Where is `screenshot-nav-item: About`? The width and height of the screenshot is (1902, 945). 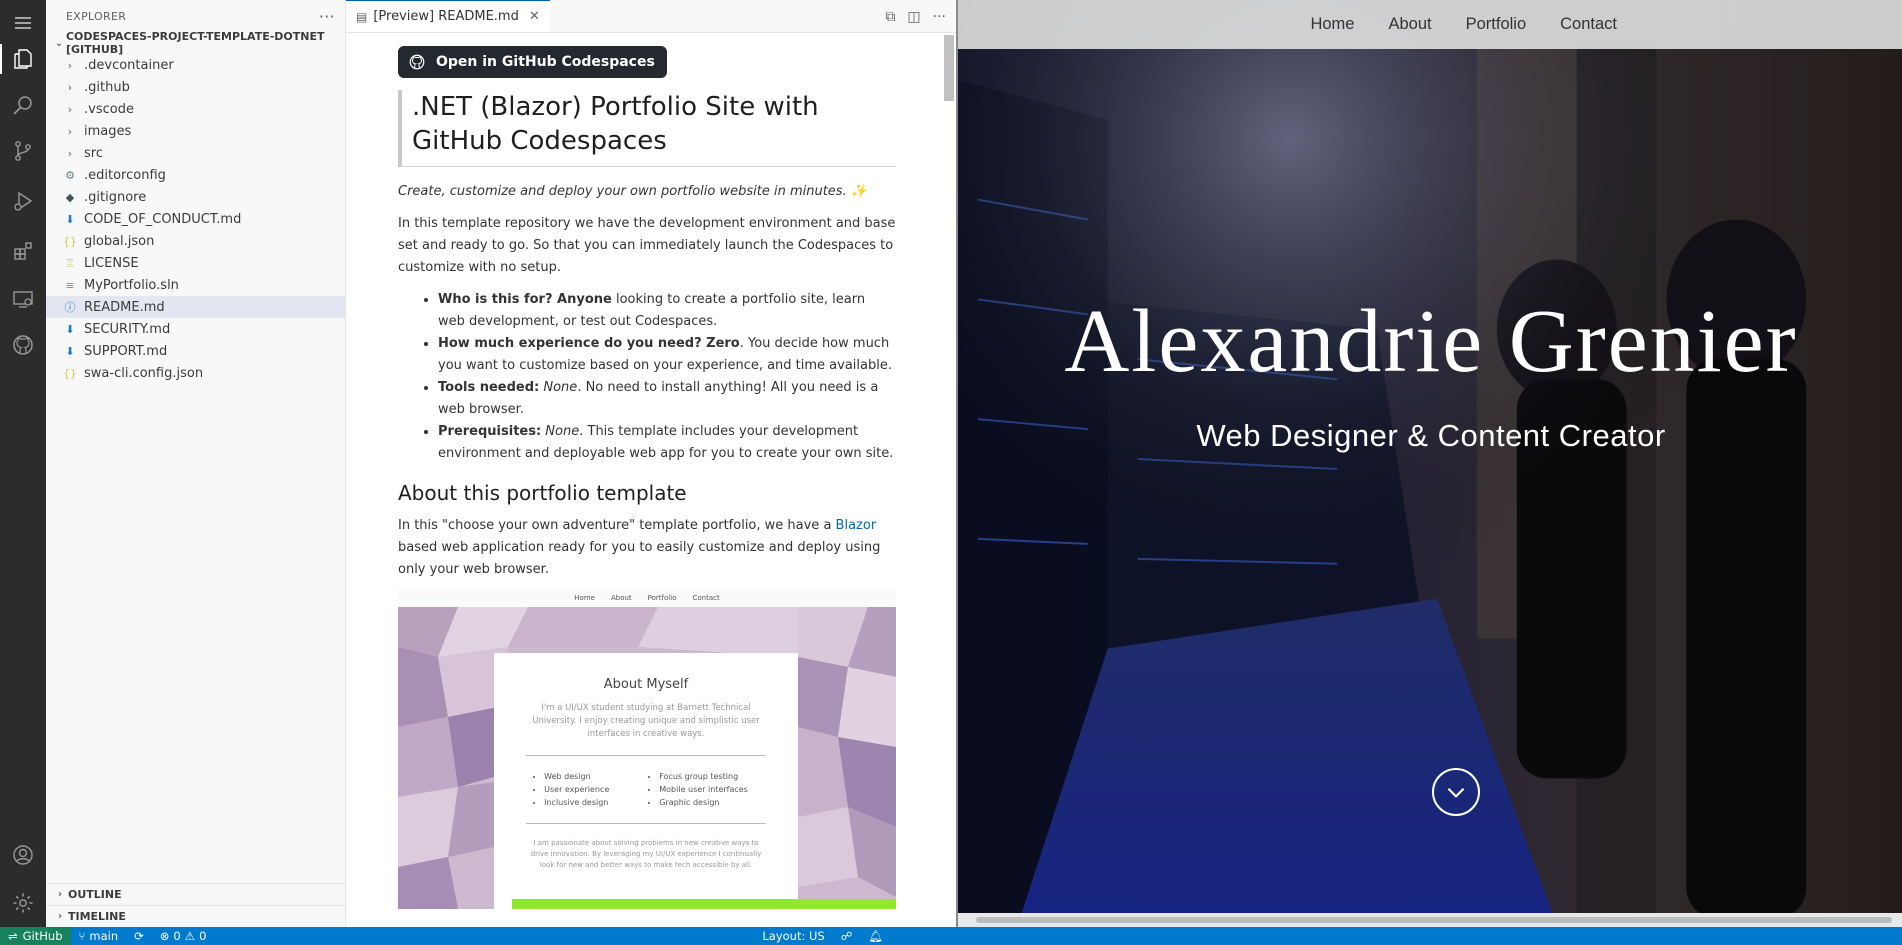
screenshot-nav-item: About is located at coordinates (621, 598).